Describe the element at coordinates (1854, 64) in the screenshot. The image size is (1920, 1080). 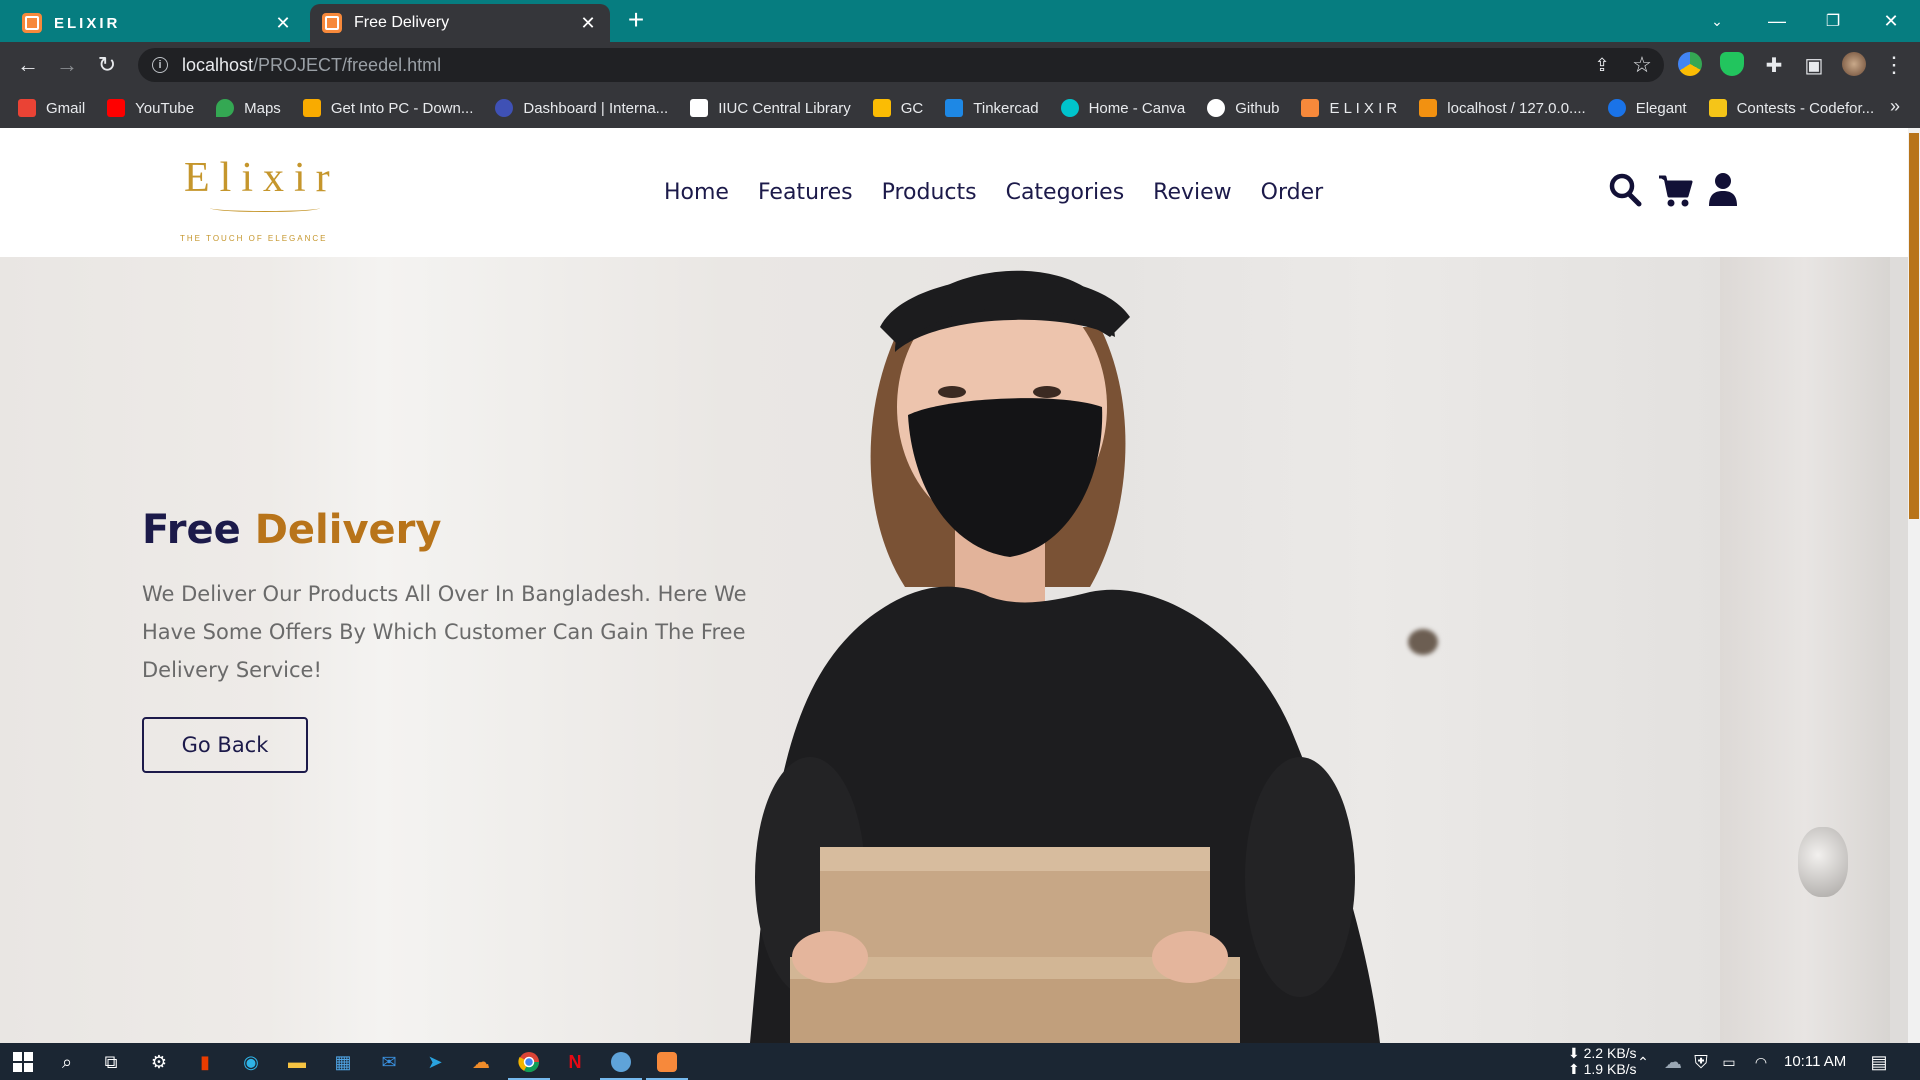
I see `profile-avatar` at that location.